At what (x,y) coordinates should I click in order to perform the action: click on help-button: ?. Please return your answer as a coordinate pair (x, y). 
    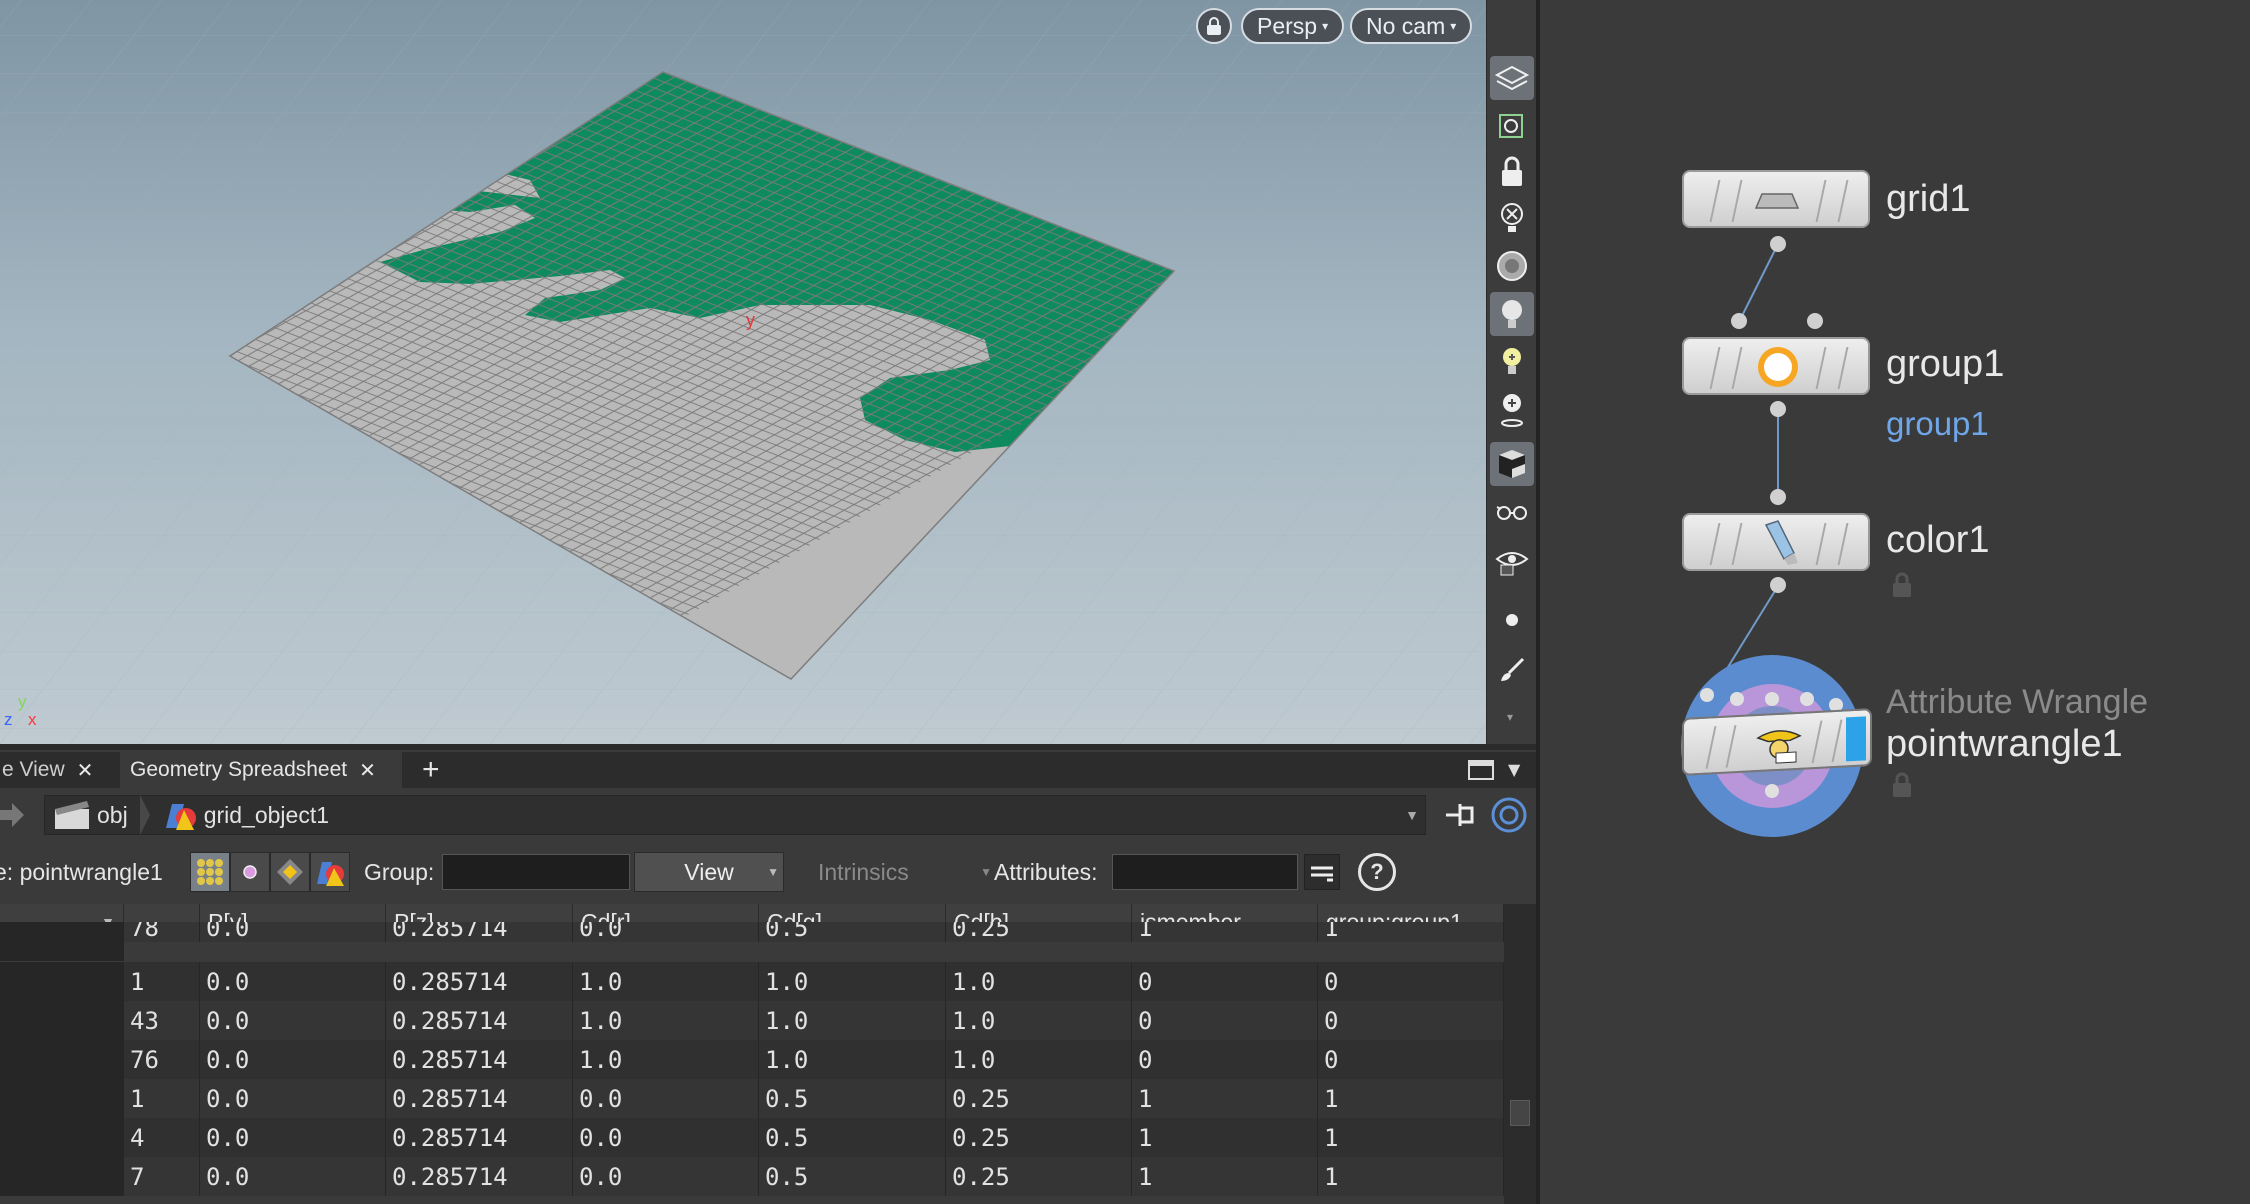
    Looking at the image, I should click on (1377, 872).